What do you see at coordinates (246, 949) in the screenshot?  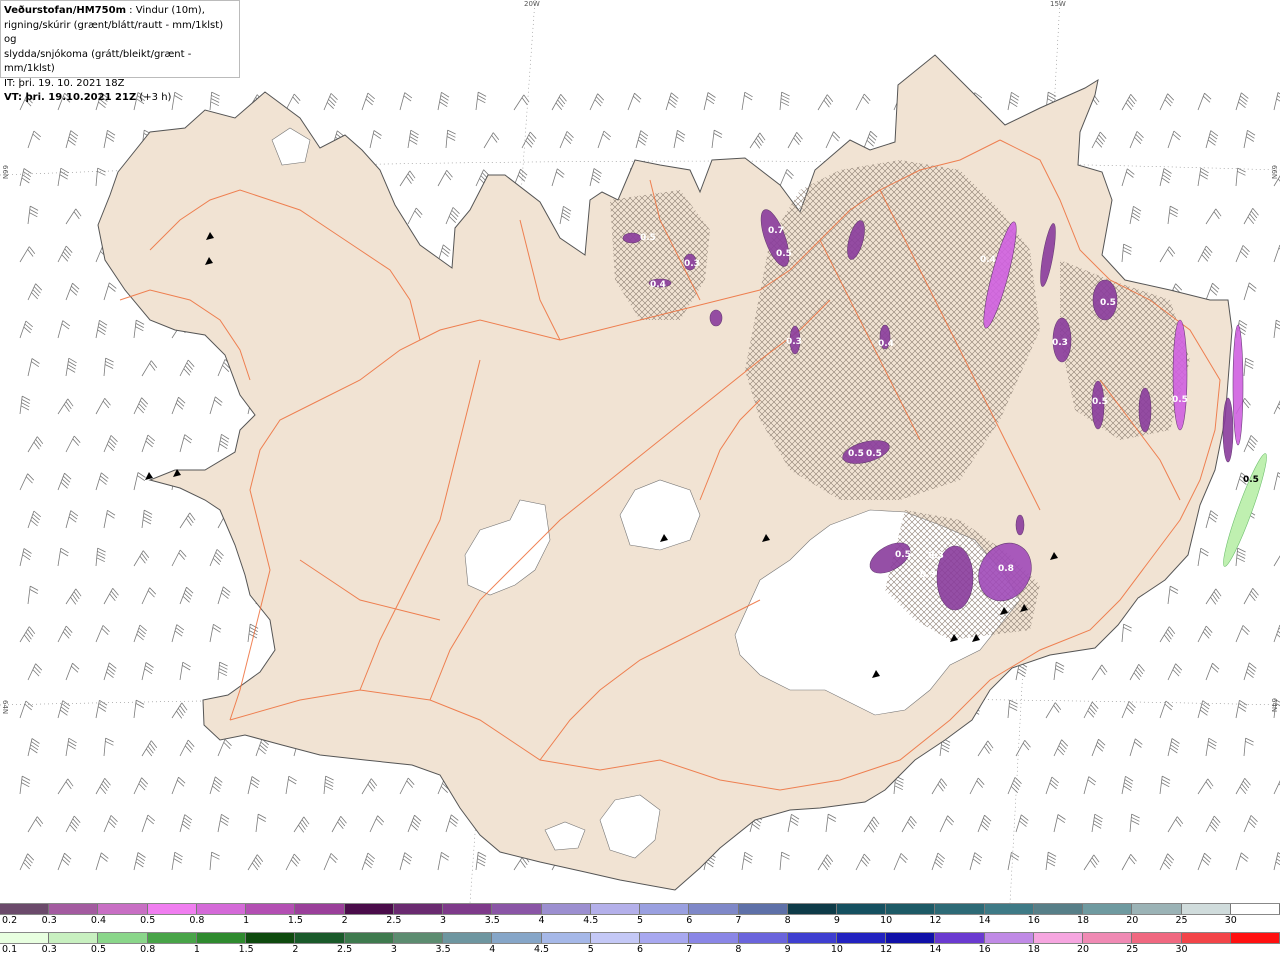 I see `legend-label: 1.5` at bounding box center [246, 949].